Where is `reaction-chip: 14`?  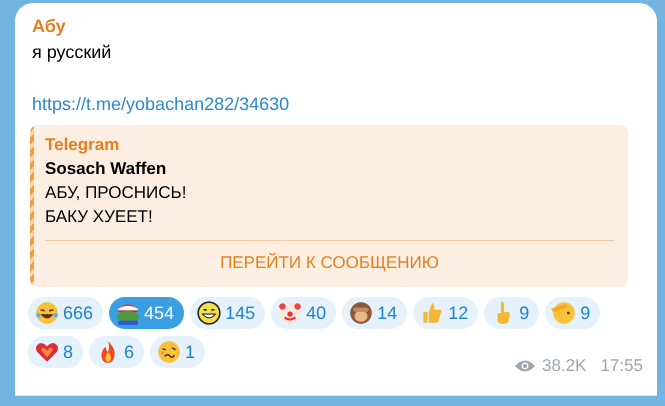 reaction-chip: 14 is located at coordinates (375, 313).